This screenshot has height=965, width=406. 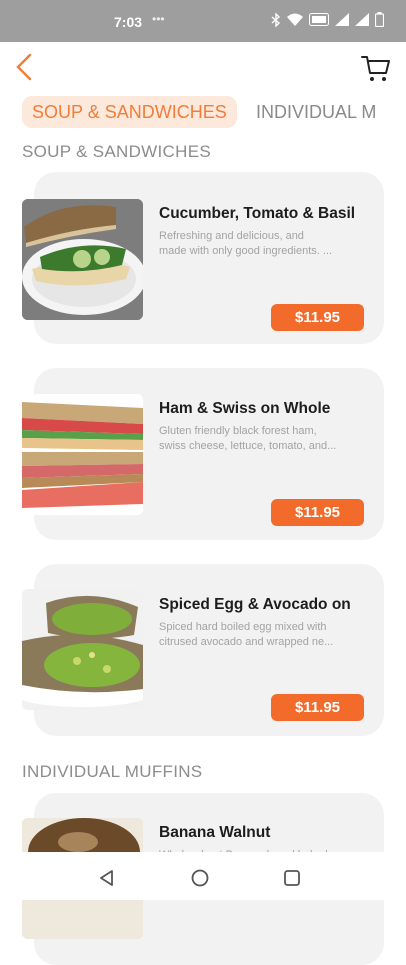 I want to click on status-icons, so click(x=327, y=19).